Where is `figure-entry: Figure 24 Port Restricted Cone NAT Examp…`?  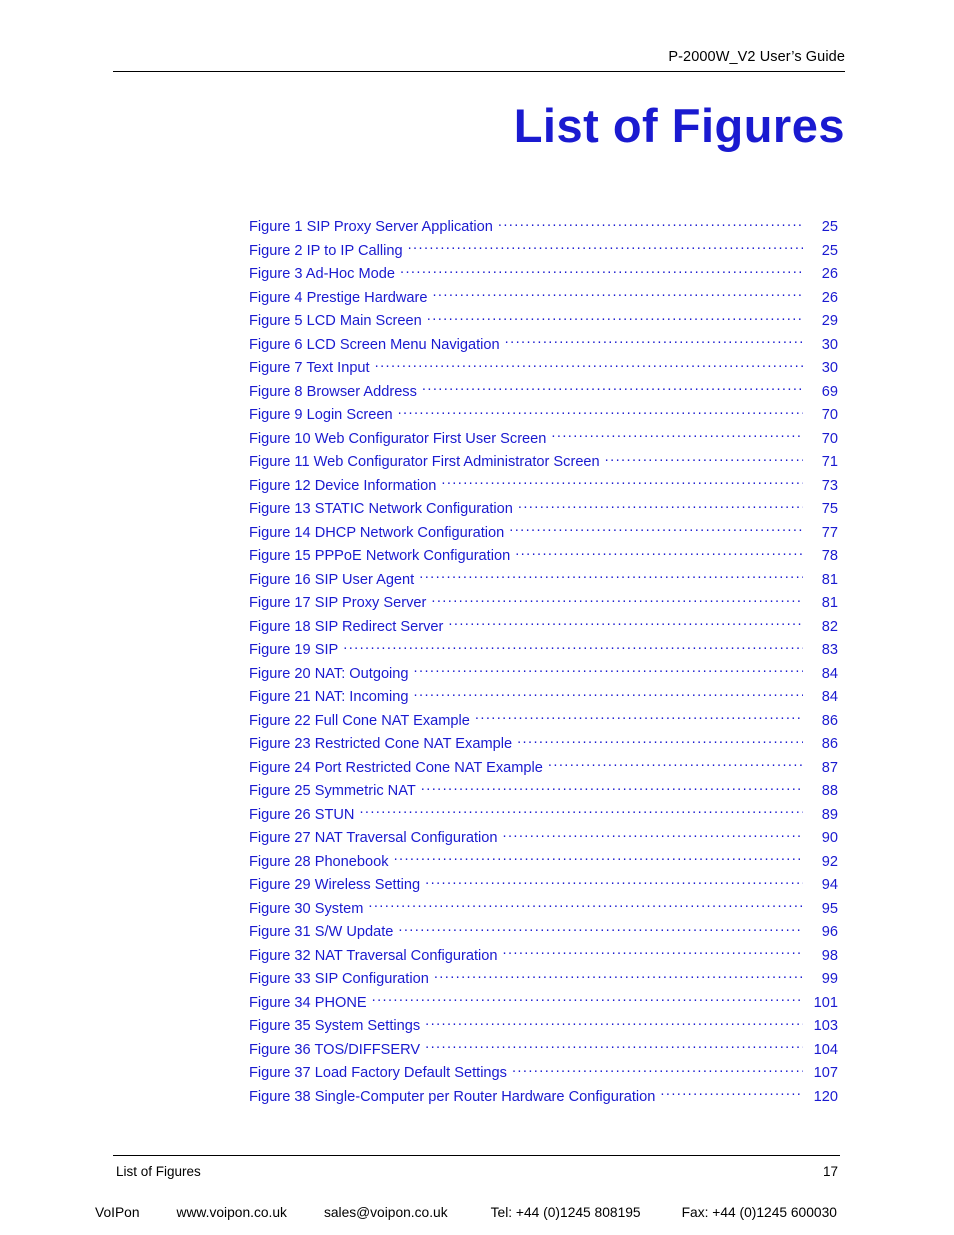
figure-entry: Figure 24 Port Restricted Cone NAT Examp… is located at coordinates (543, 769).